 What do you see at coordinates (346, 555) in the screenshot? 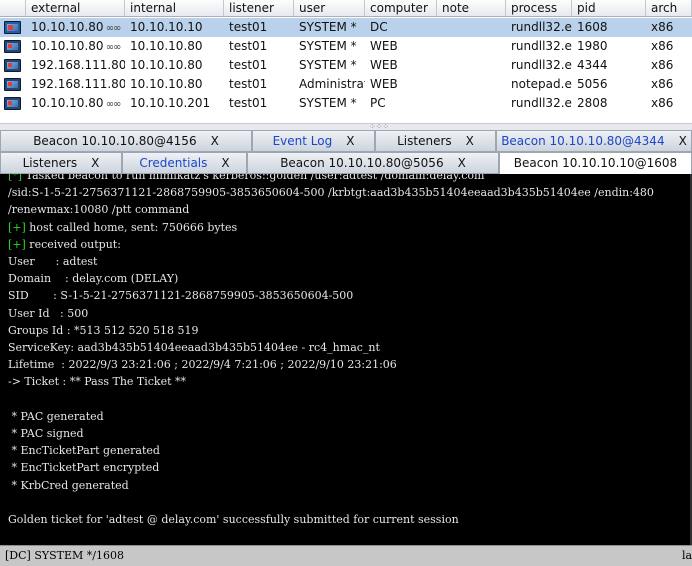
I see `status-bar: [DC] SYSTEM */1608 la` at bounding box center [346, 555].